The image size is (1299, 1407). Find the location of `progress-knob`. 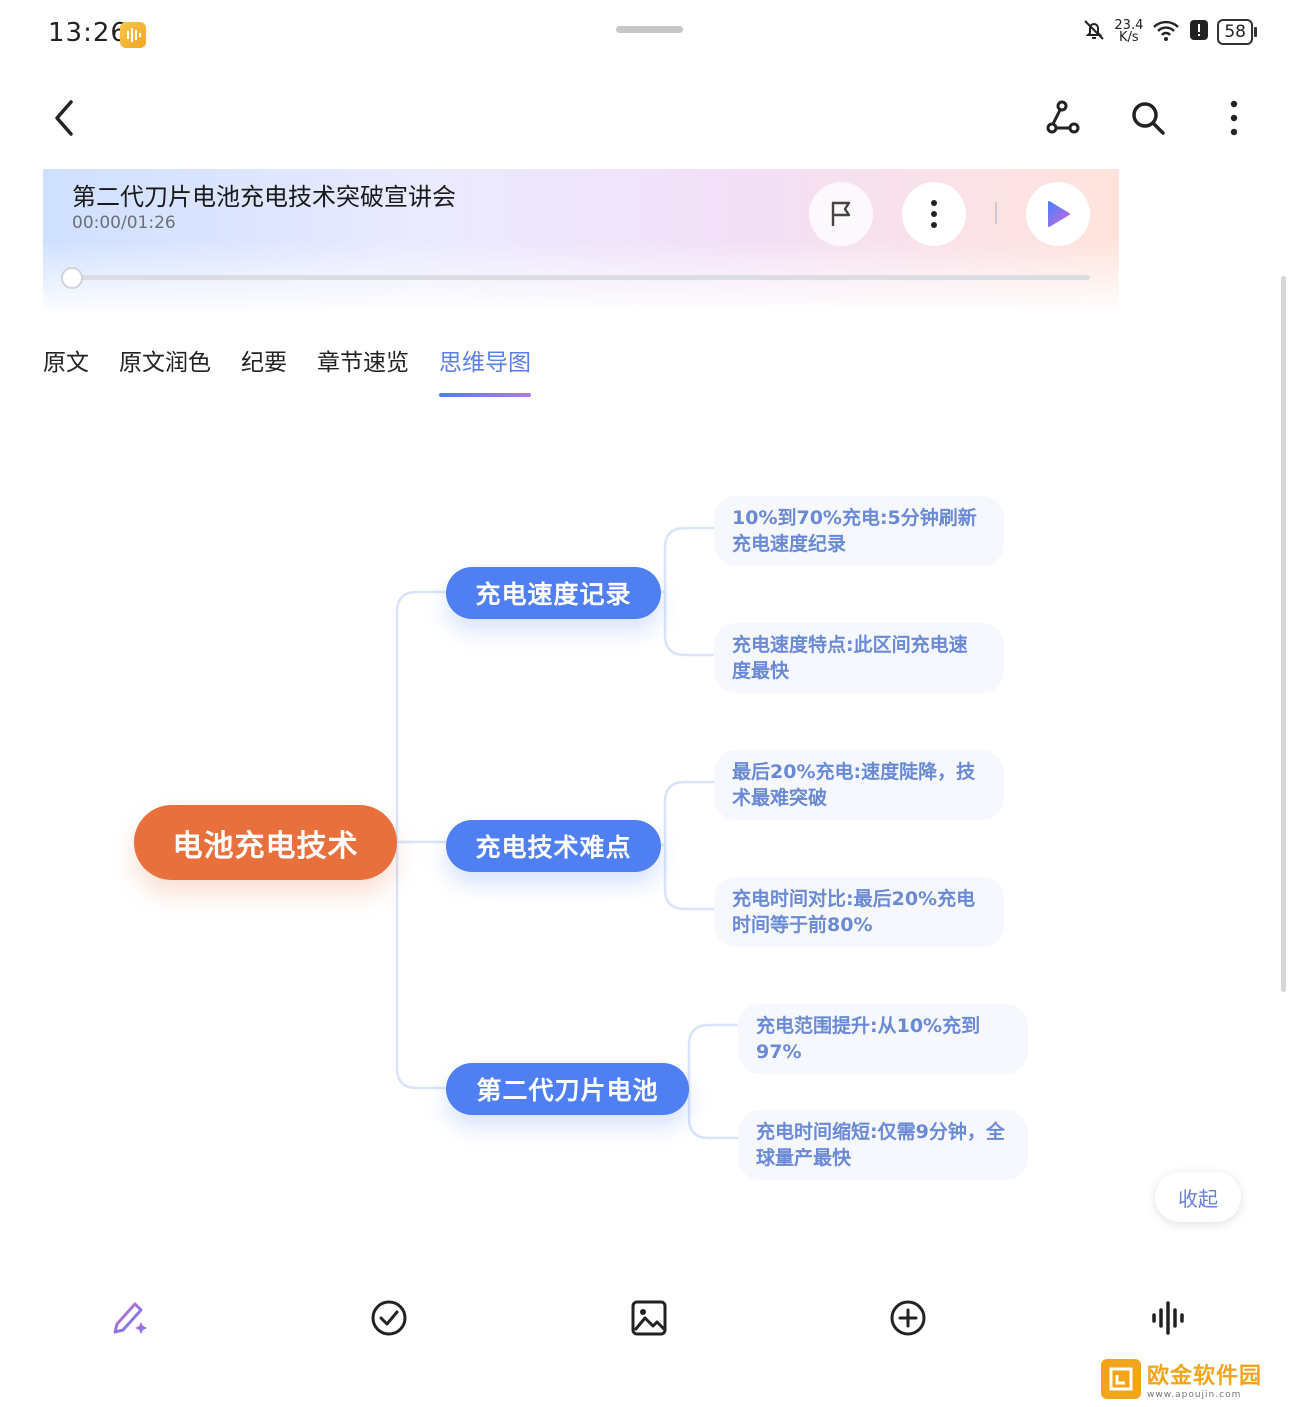

progress-knob is located at coordinates (72, 278).